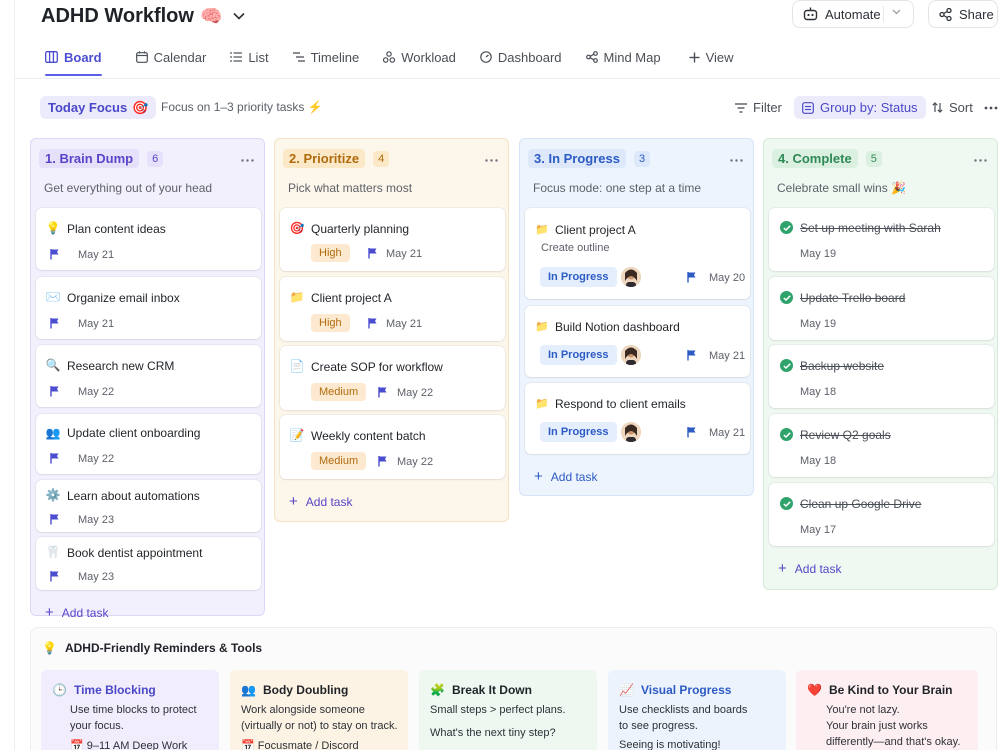 The height and width of the screenshot is (750, 1000). What do you see at coordinates (148, 308) in the screenshot?
I see `task-card: ✉️ Organize email inbox May 21` at bounding box center [148, 308].